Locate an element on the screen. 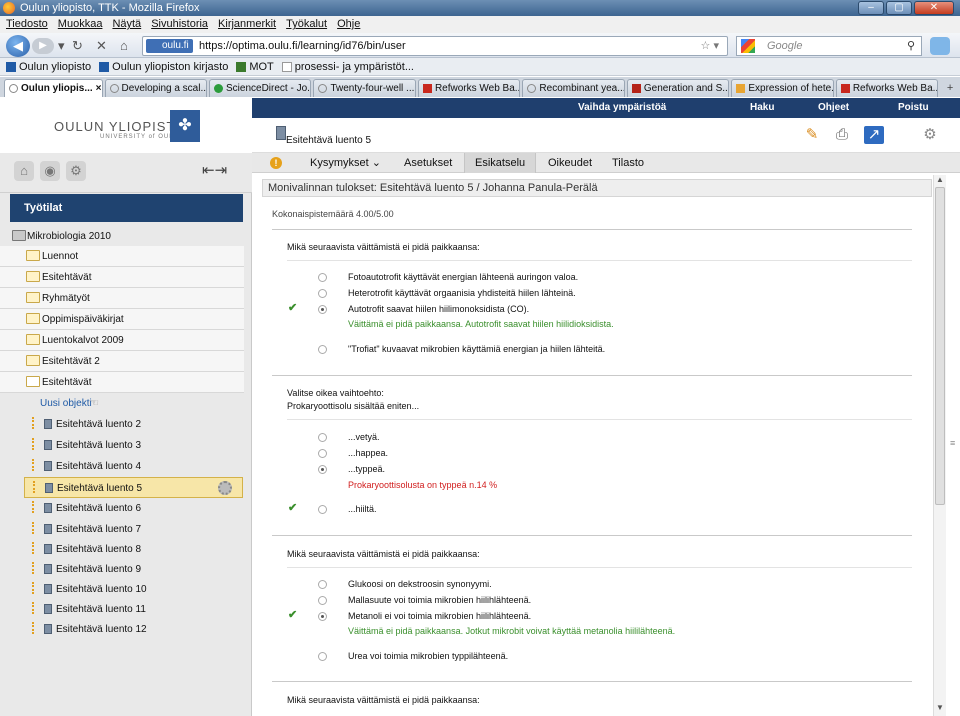 This screenshot has width=960, height=716. tab-close-icon: × is located at coordinates (99, 89).